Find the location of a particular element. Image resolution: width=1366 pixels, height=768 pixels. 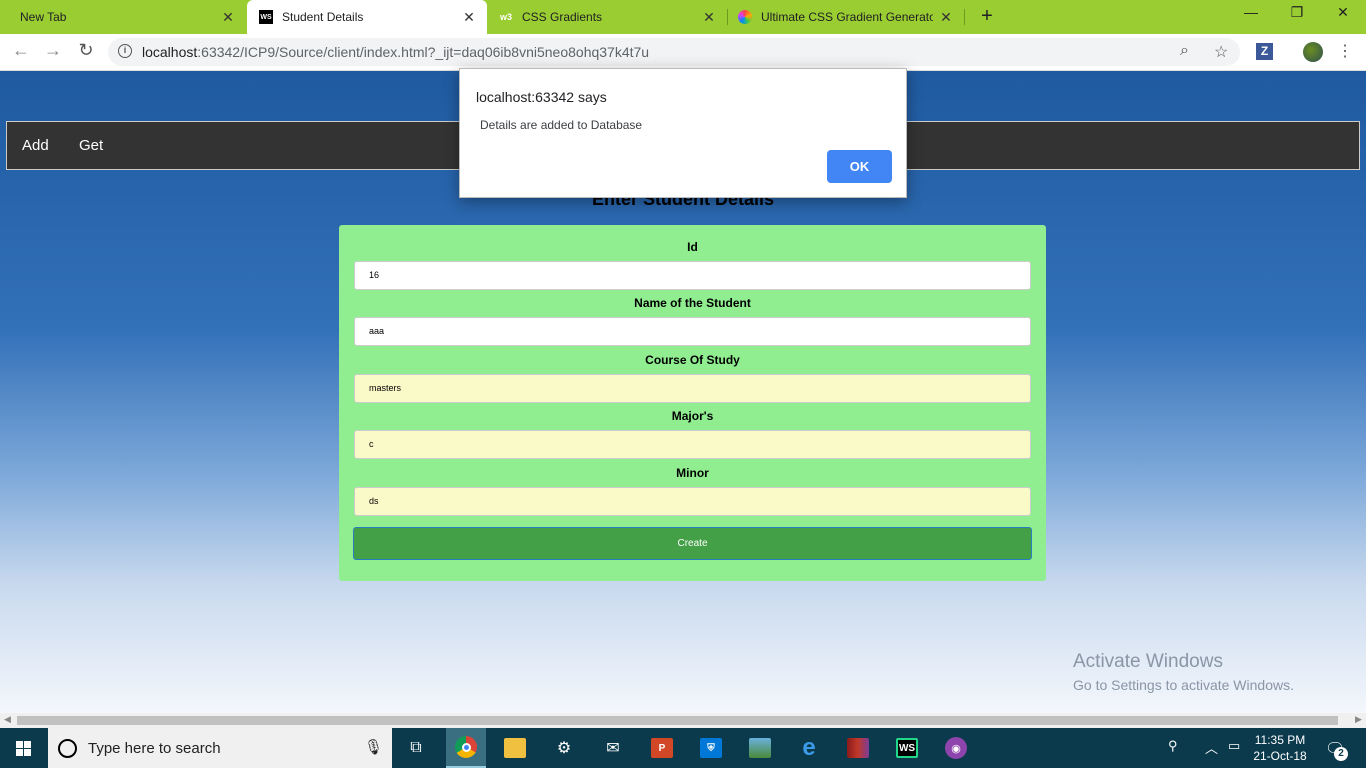

app-purple-icon: ◉ is located at coordinates (956, 748).